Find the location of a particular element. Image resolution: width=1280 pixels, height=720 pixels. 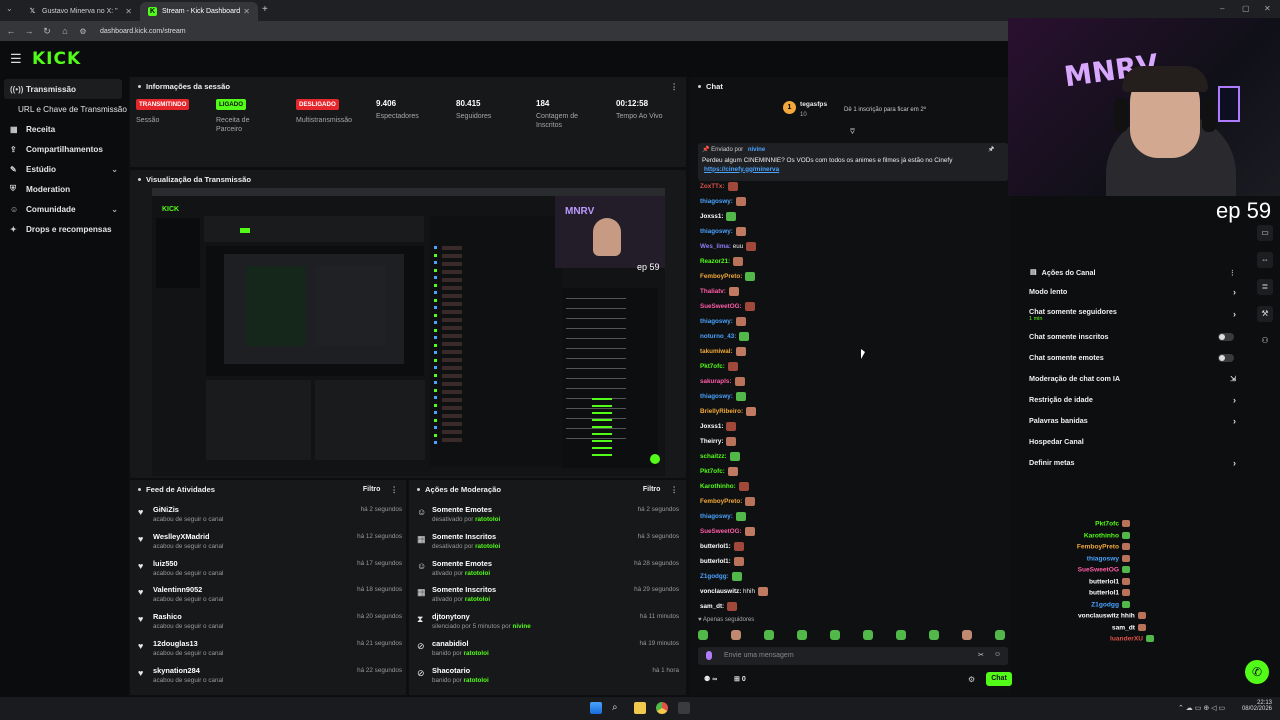

emoji-icon: ☺ is located at coordinates (997, 654).